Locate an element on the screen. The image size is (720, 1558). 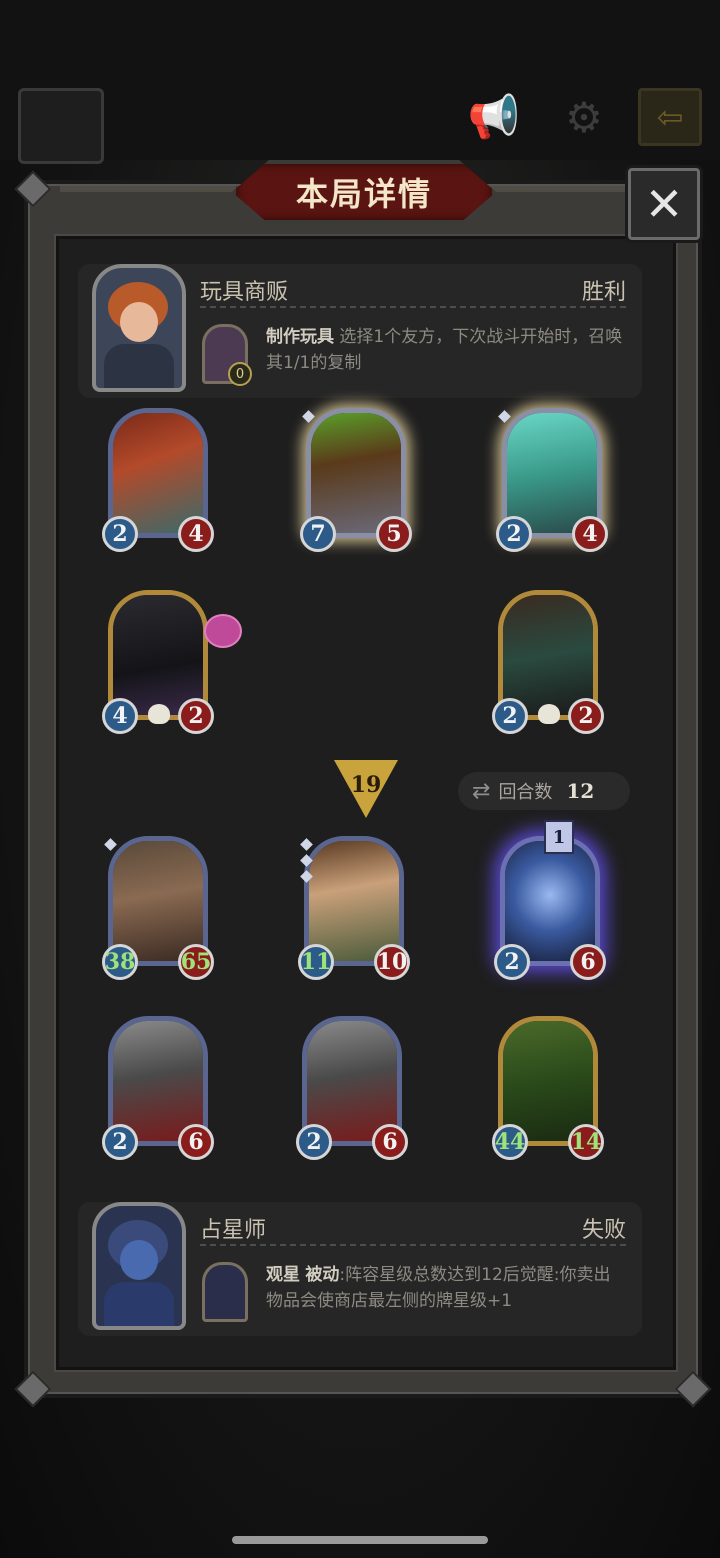
player-portrait is located at coordinates (139, 1266).